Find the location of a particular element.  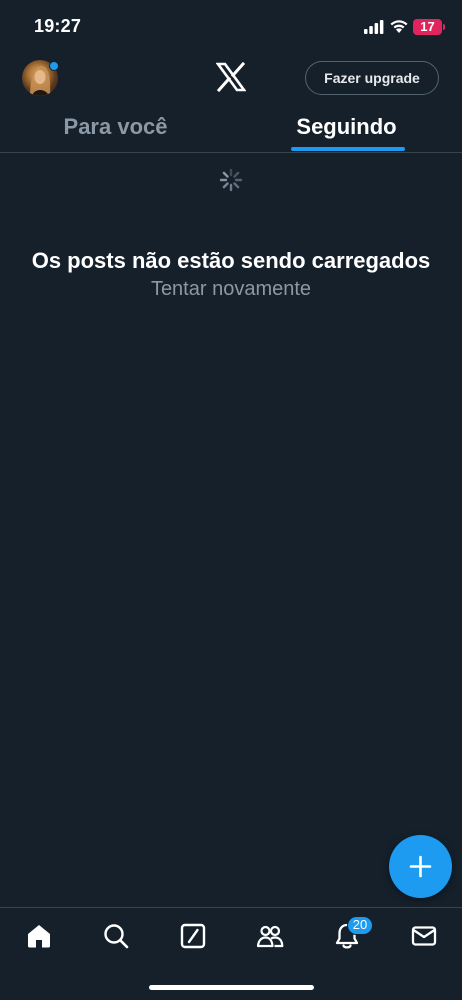

grok-icon is located at coordinates (193, 936).